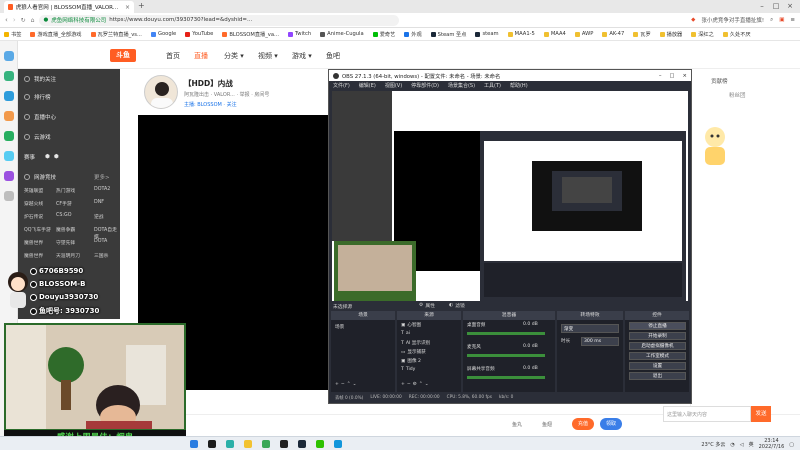 The width and height of the screenshot is (800, 450). Describe the element at coordinates (736, 34) in the screenshot. I see `bookmark-item: 久处不厌` at that location.